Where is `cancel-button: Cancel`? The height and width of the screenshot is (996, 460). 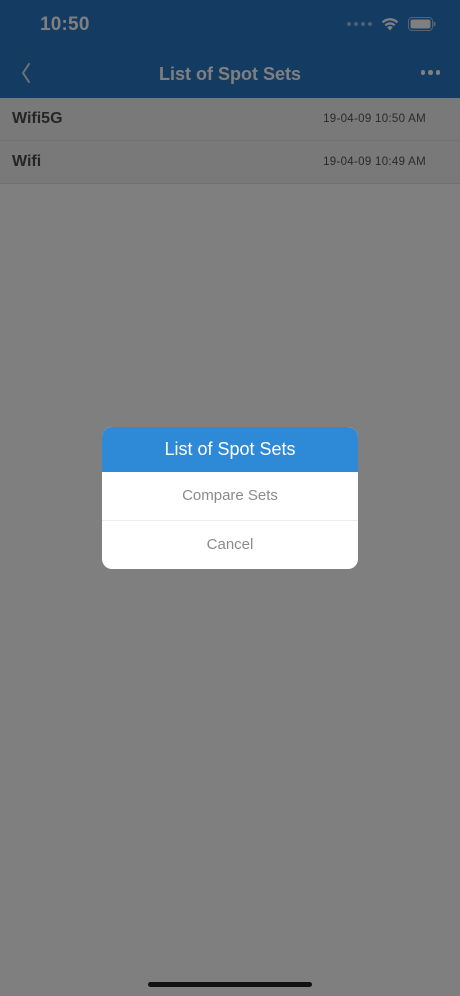
cancel-button: Cancel is located at coordinates (230, 544).